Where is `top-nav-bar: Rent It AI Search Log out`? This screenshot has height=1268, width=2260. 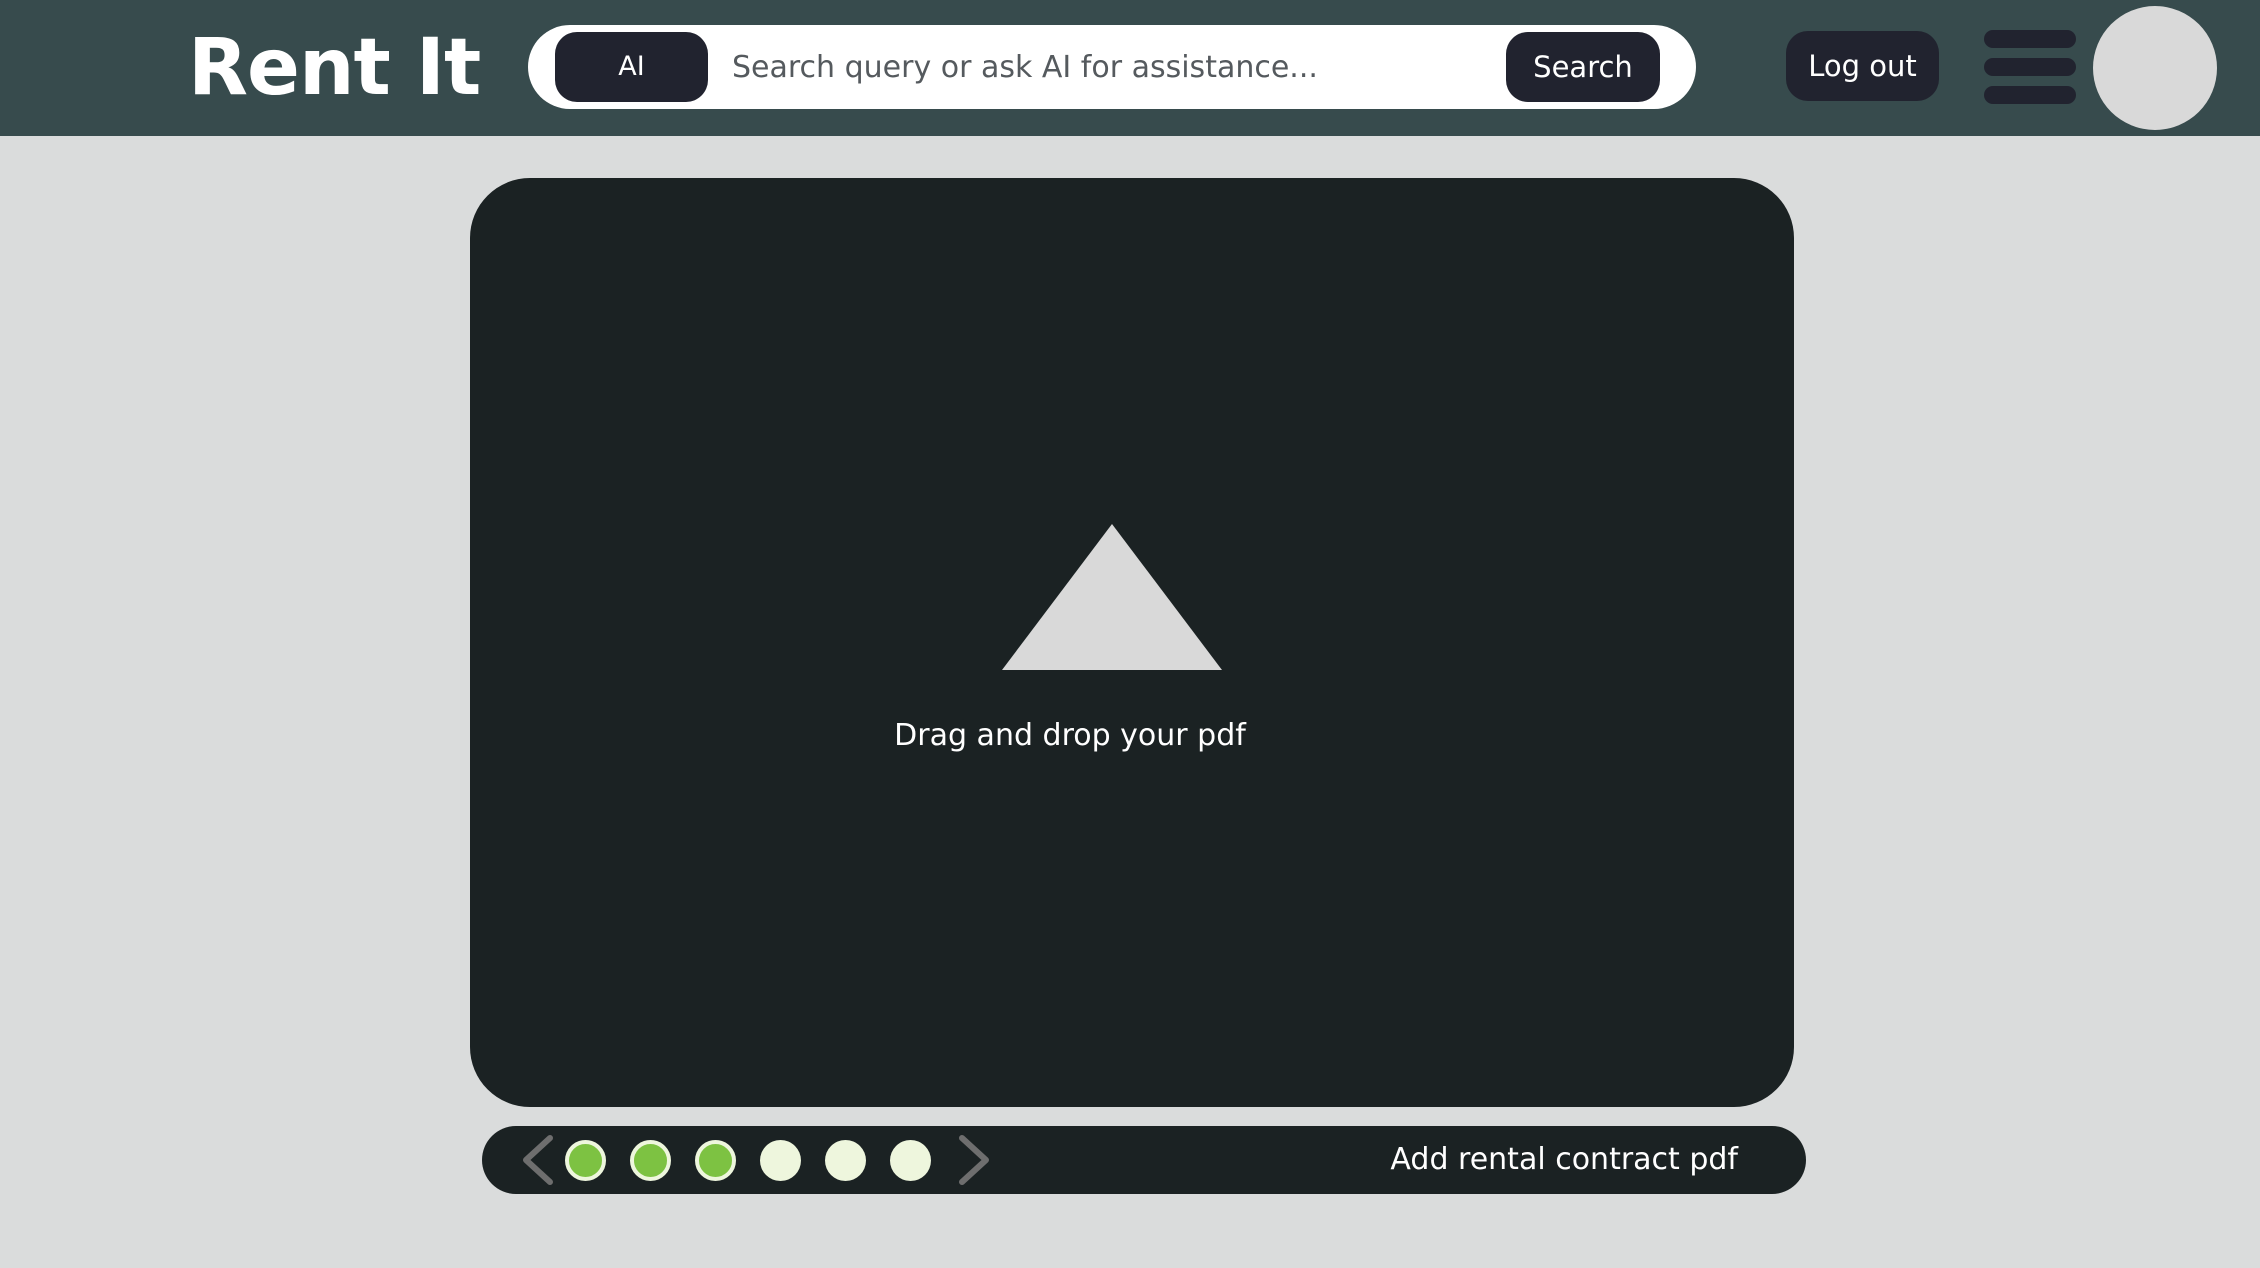 top-nav-bar: Rent It AI Search Log out is located at coordinates (1130, 68).